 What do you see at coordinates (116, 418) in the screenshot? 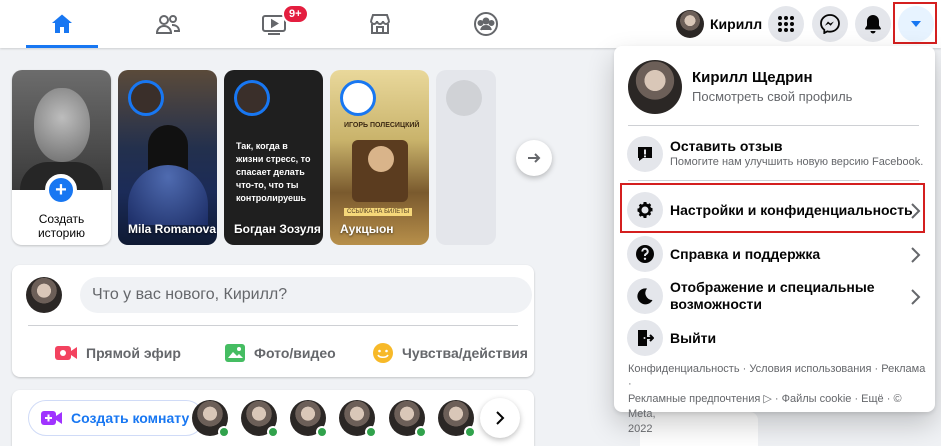
I see `create-room-button: Создать комнату` at bounding box center [116, 418].